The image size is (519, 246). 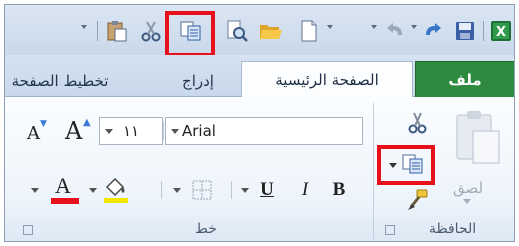 What do you see at coordinates (453, 229) in the screenshot?
I see `clipboard-group-label: الحافظة` at bounding box center [453, 229].